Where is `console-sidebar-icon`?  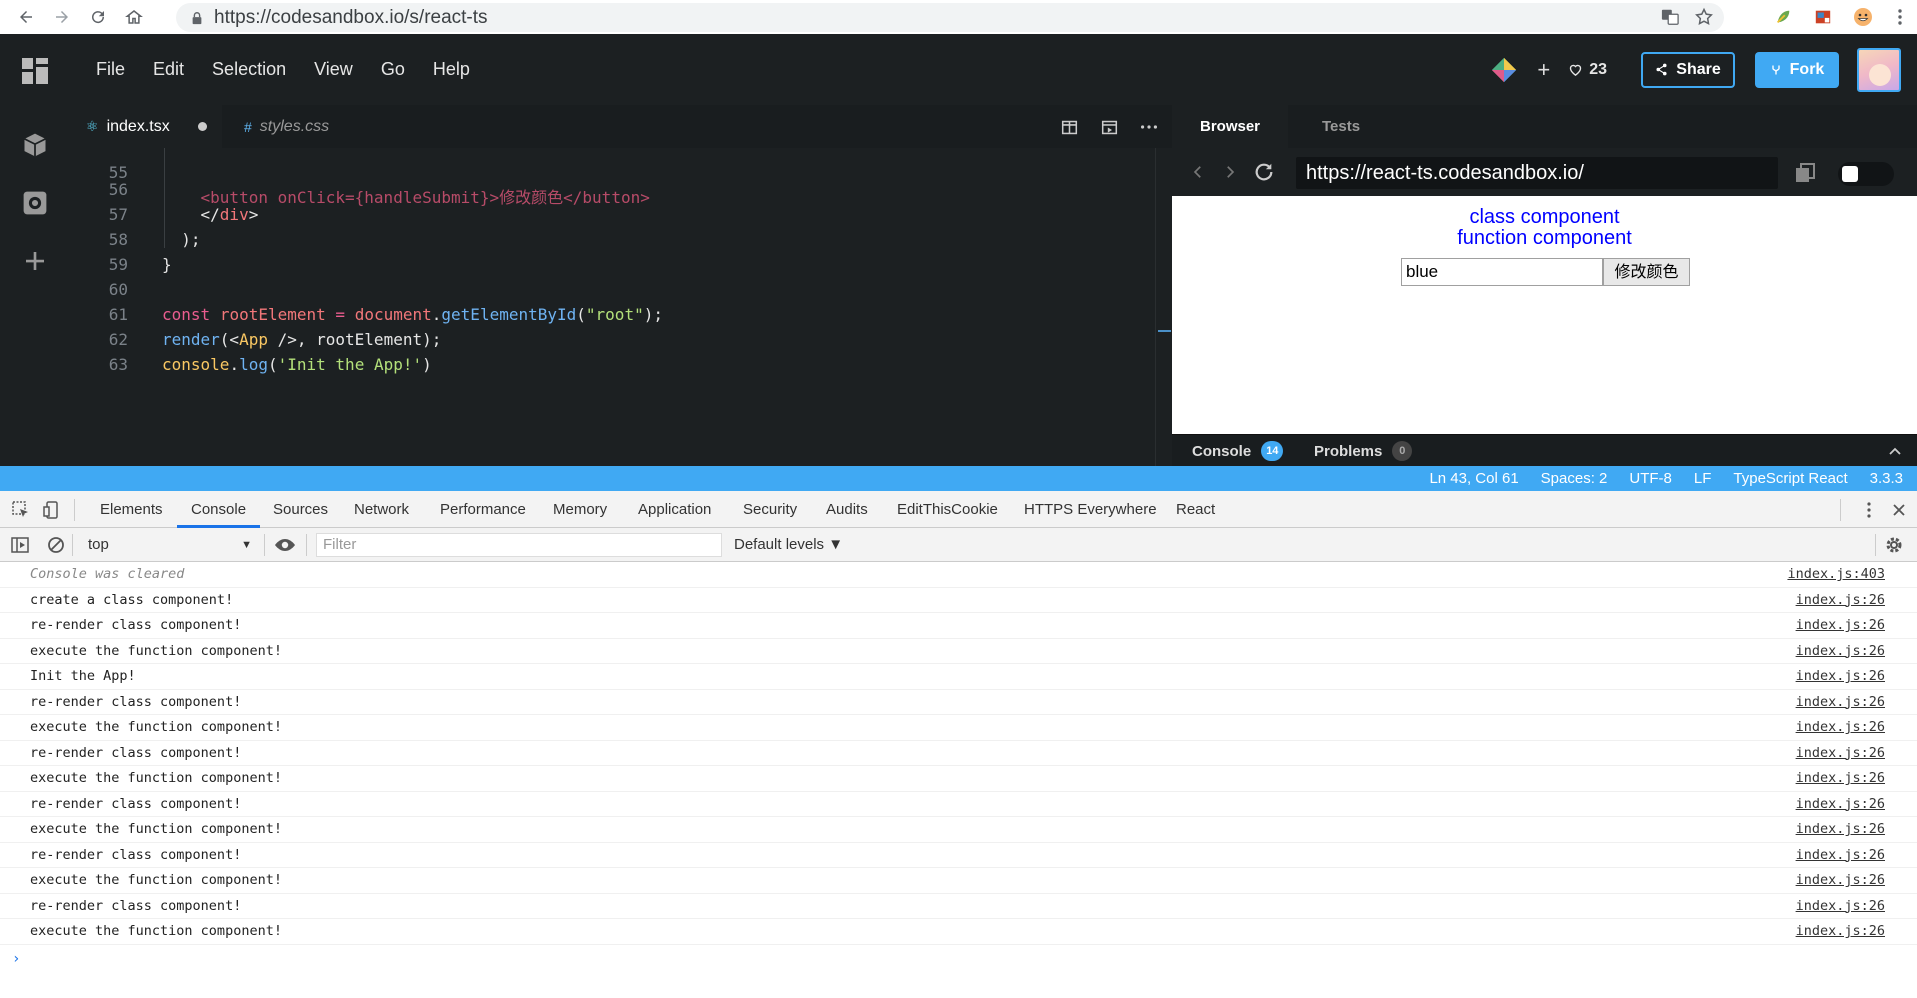 console-sidebar-icon is located at coordinates (20, 545).